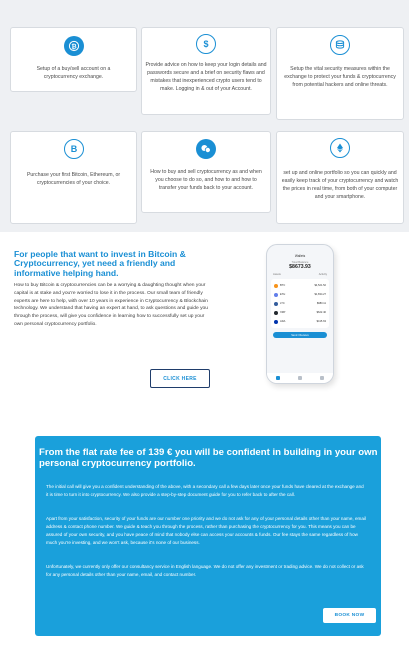 The image size is (409, 660). What do you see at coordinates (340, 45) in the screenshot?
I see `coin-stack-icon` at bounding box center [340, 45].